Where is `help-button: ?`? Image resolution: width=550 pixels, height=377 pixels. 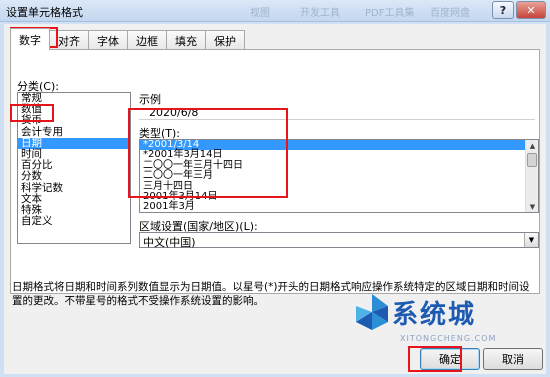
help-button: ? is located at coordinates (503, 10).